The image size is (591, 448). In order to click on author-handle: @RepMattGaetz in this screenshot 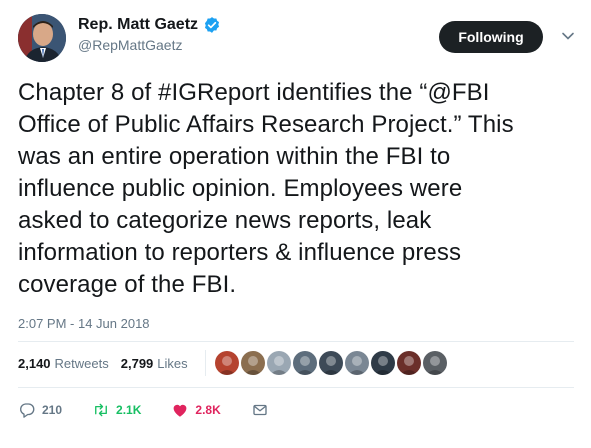, I will do `click(149, 45)`.